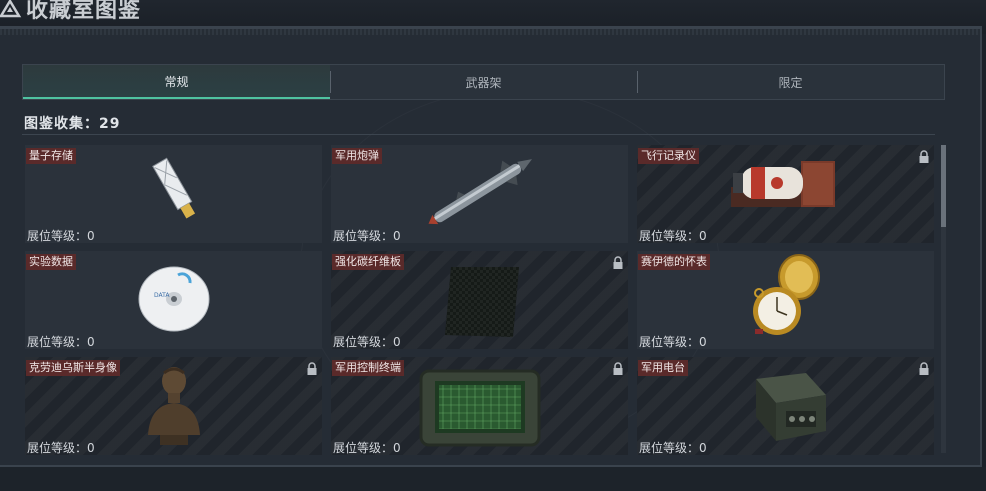  I want to click on item-card-carbon-fiber-plate: 强化碳纤维板 展位等级：0, so click(479, 300).